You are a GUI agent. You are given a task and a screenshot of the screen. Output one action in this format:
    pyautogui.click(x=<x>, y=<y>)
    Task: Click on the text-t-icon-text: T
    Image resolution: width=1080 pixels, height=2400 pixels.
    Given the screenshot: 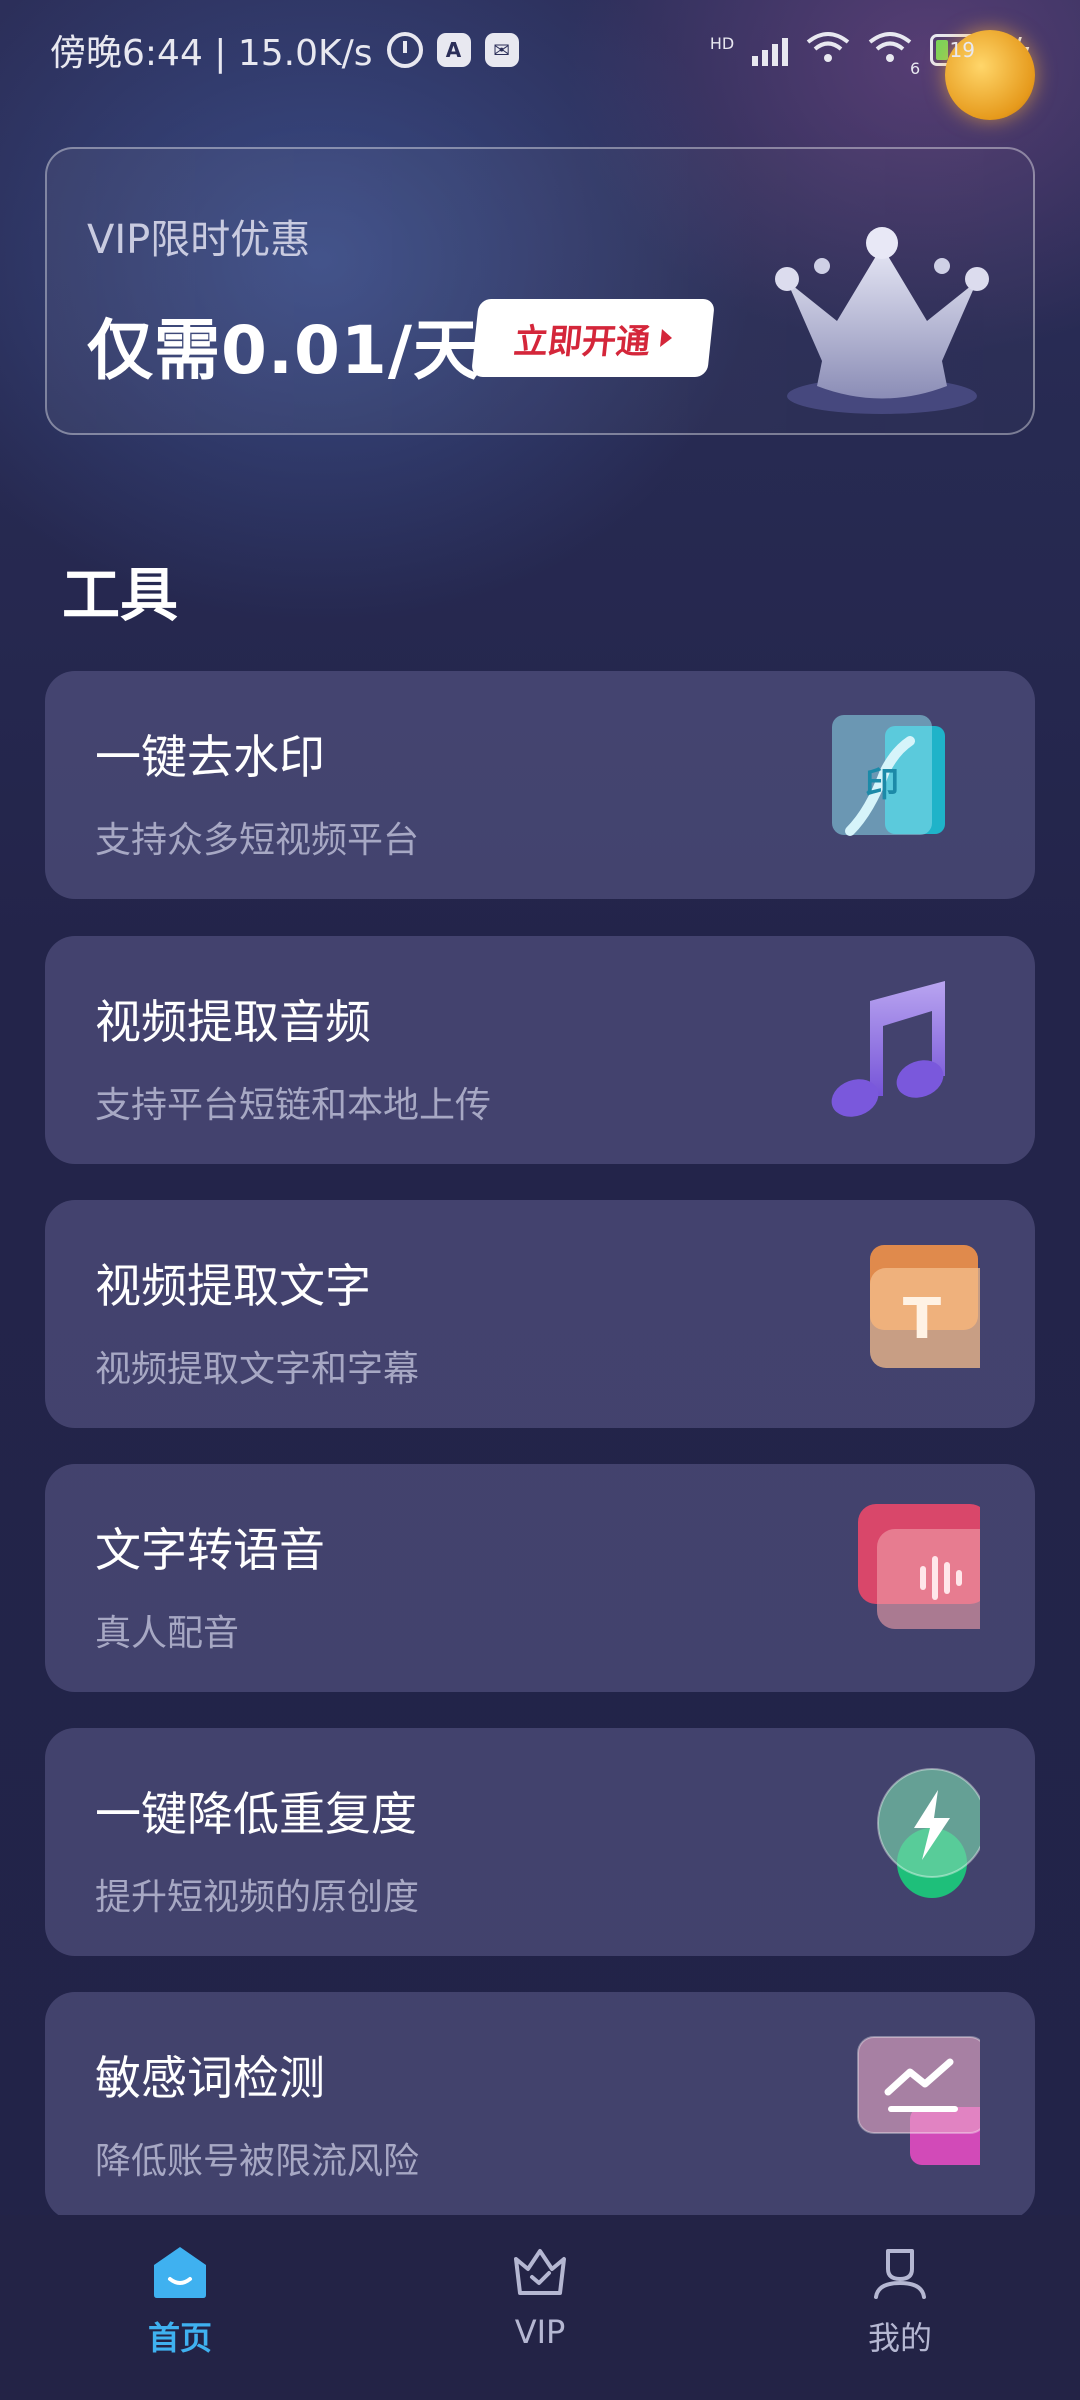 What is the action you would take?
    pyautogui.click(x=922, y=1319)
    